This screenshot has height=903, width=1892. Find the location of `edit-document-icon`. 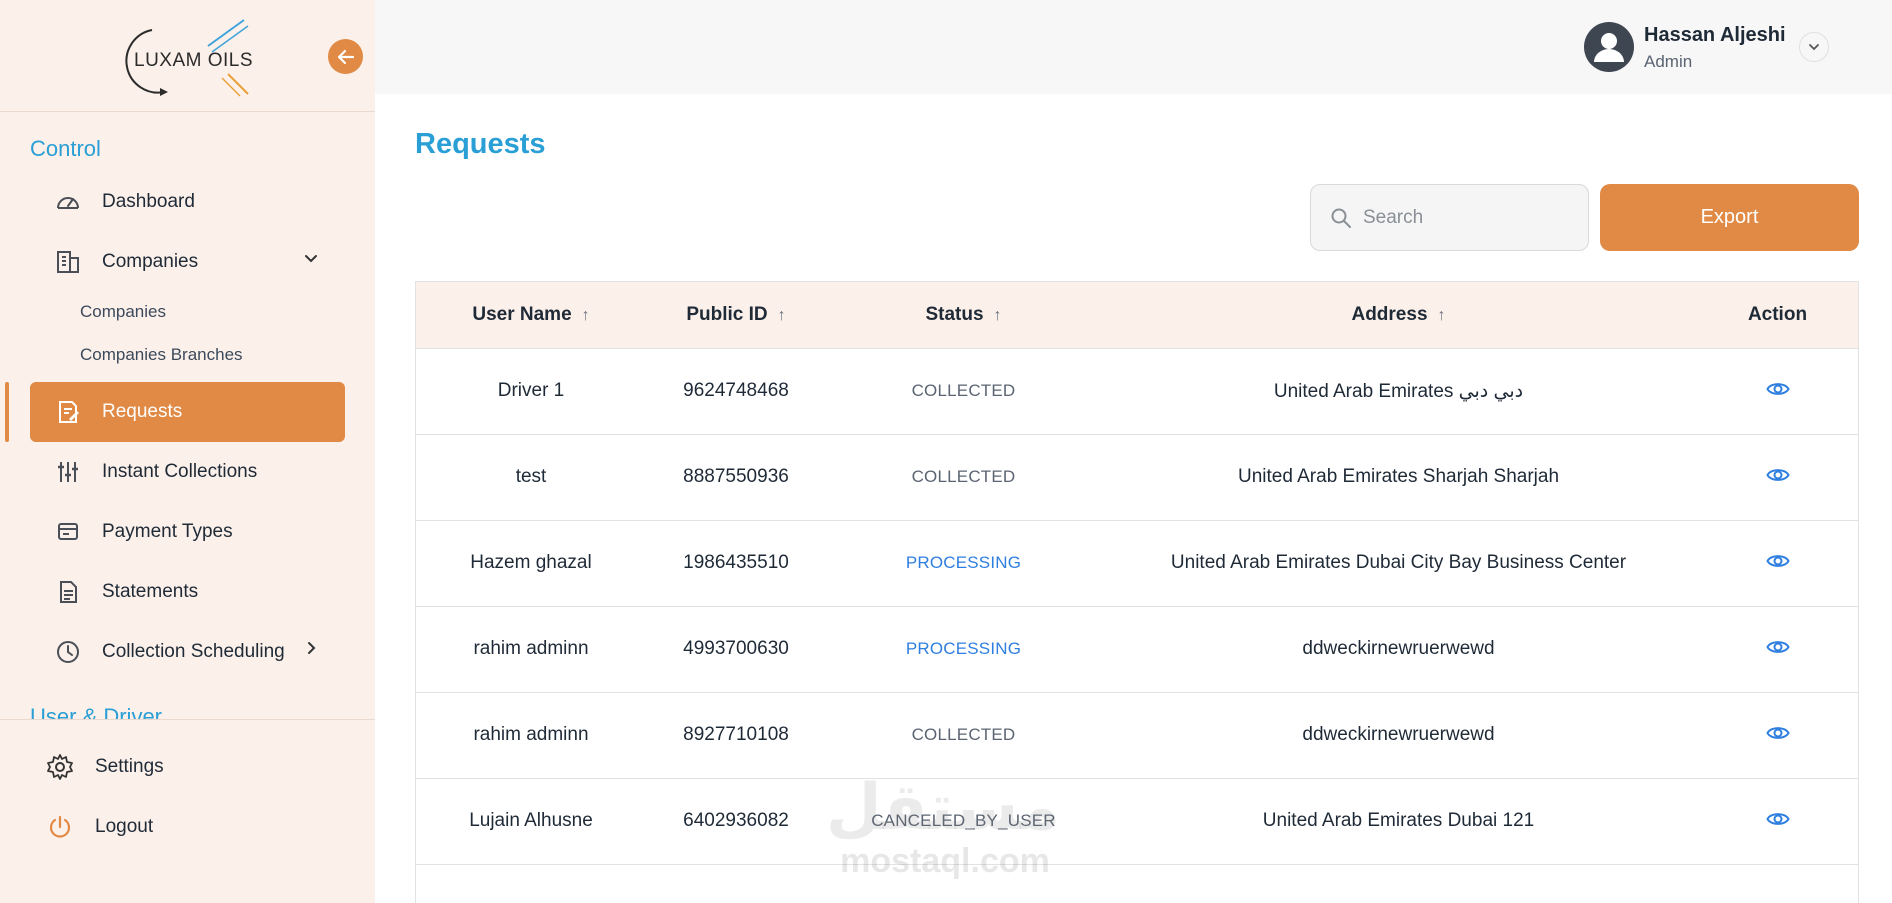

edit-document-icon is located at coordinates (68, 412).